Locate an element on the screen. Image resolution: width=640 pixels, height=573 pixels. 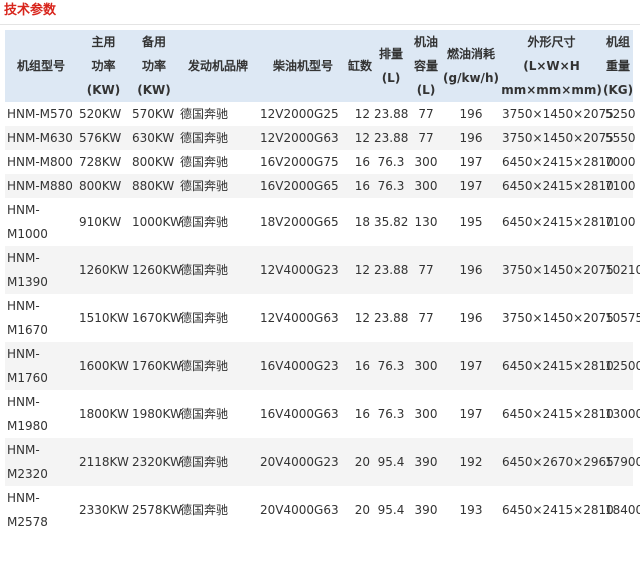
cell-weight: 10210 is located at coordinates (621, 270).